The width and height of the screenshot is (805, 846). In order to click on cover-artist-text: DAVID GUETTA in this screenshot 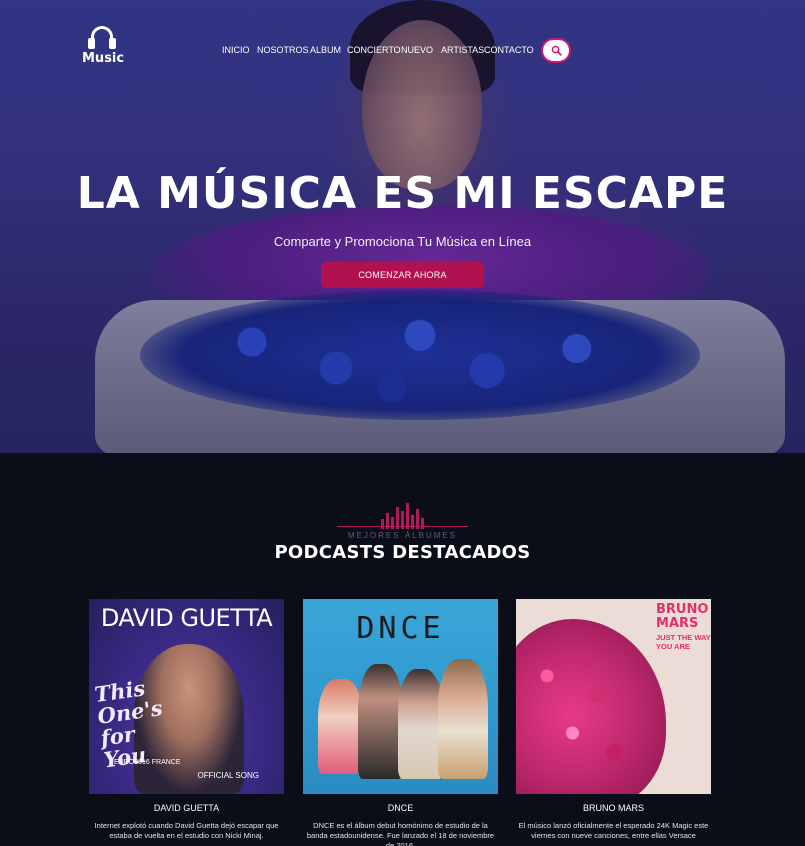, I will do `click(186, 618)`.